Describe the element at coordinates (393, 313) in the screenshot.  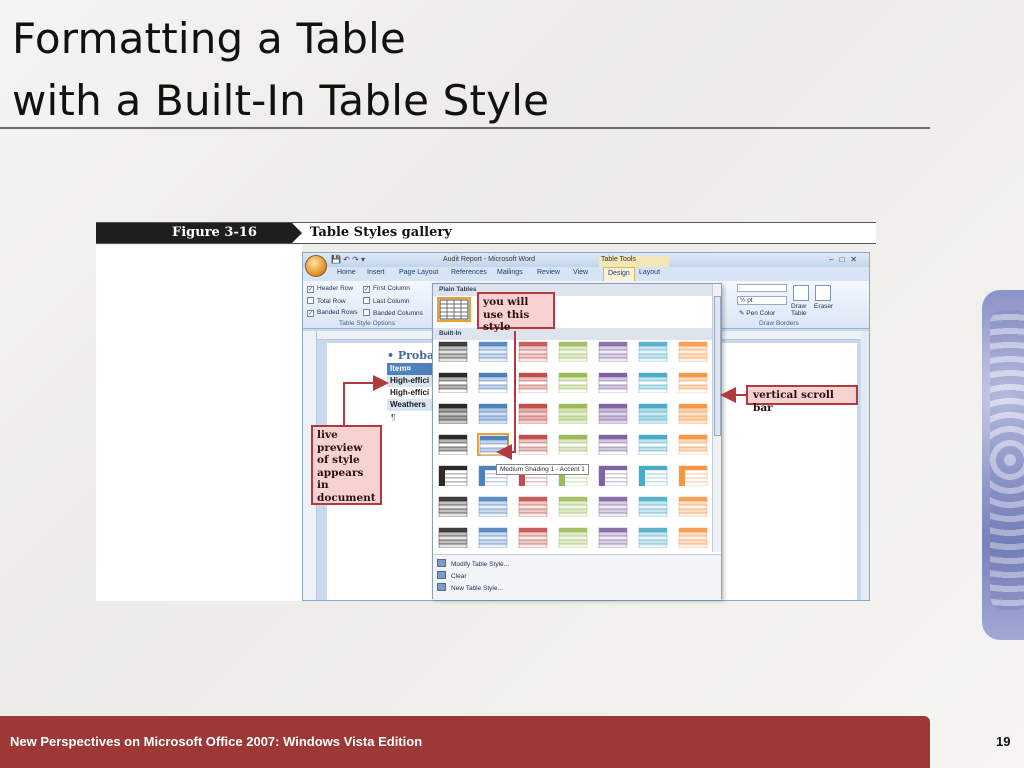
I see `option-banded-columns: Banded Columns` at that location.